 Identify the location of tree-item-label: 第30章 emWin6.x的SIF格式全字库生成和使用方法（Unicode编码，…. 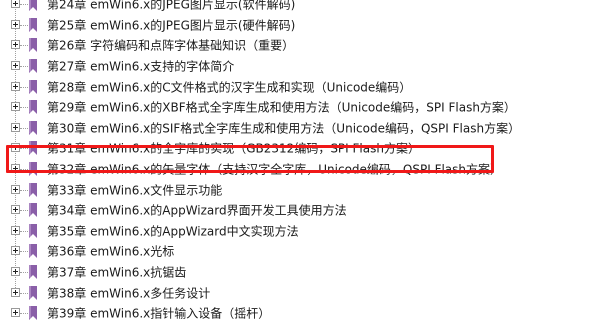
(283, 127).